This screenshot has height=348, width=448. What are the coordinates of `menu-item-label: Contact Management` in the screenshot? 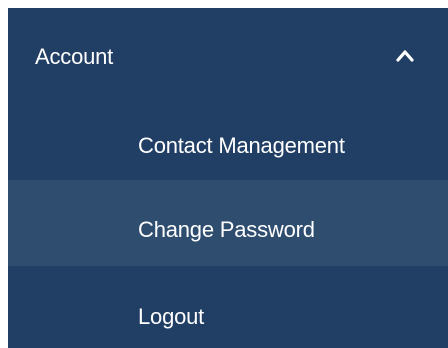 It's located at (241, 145).